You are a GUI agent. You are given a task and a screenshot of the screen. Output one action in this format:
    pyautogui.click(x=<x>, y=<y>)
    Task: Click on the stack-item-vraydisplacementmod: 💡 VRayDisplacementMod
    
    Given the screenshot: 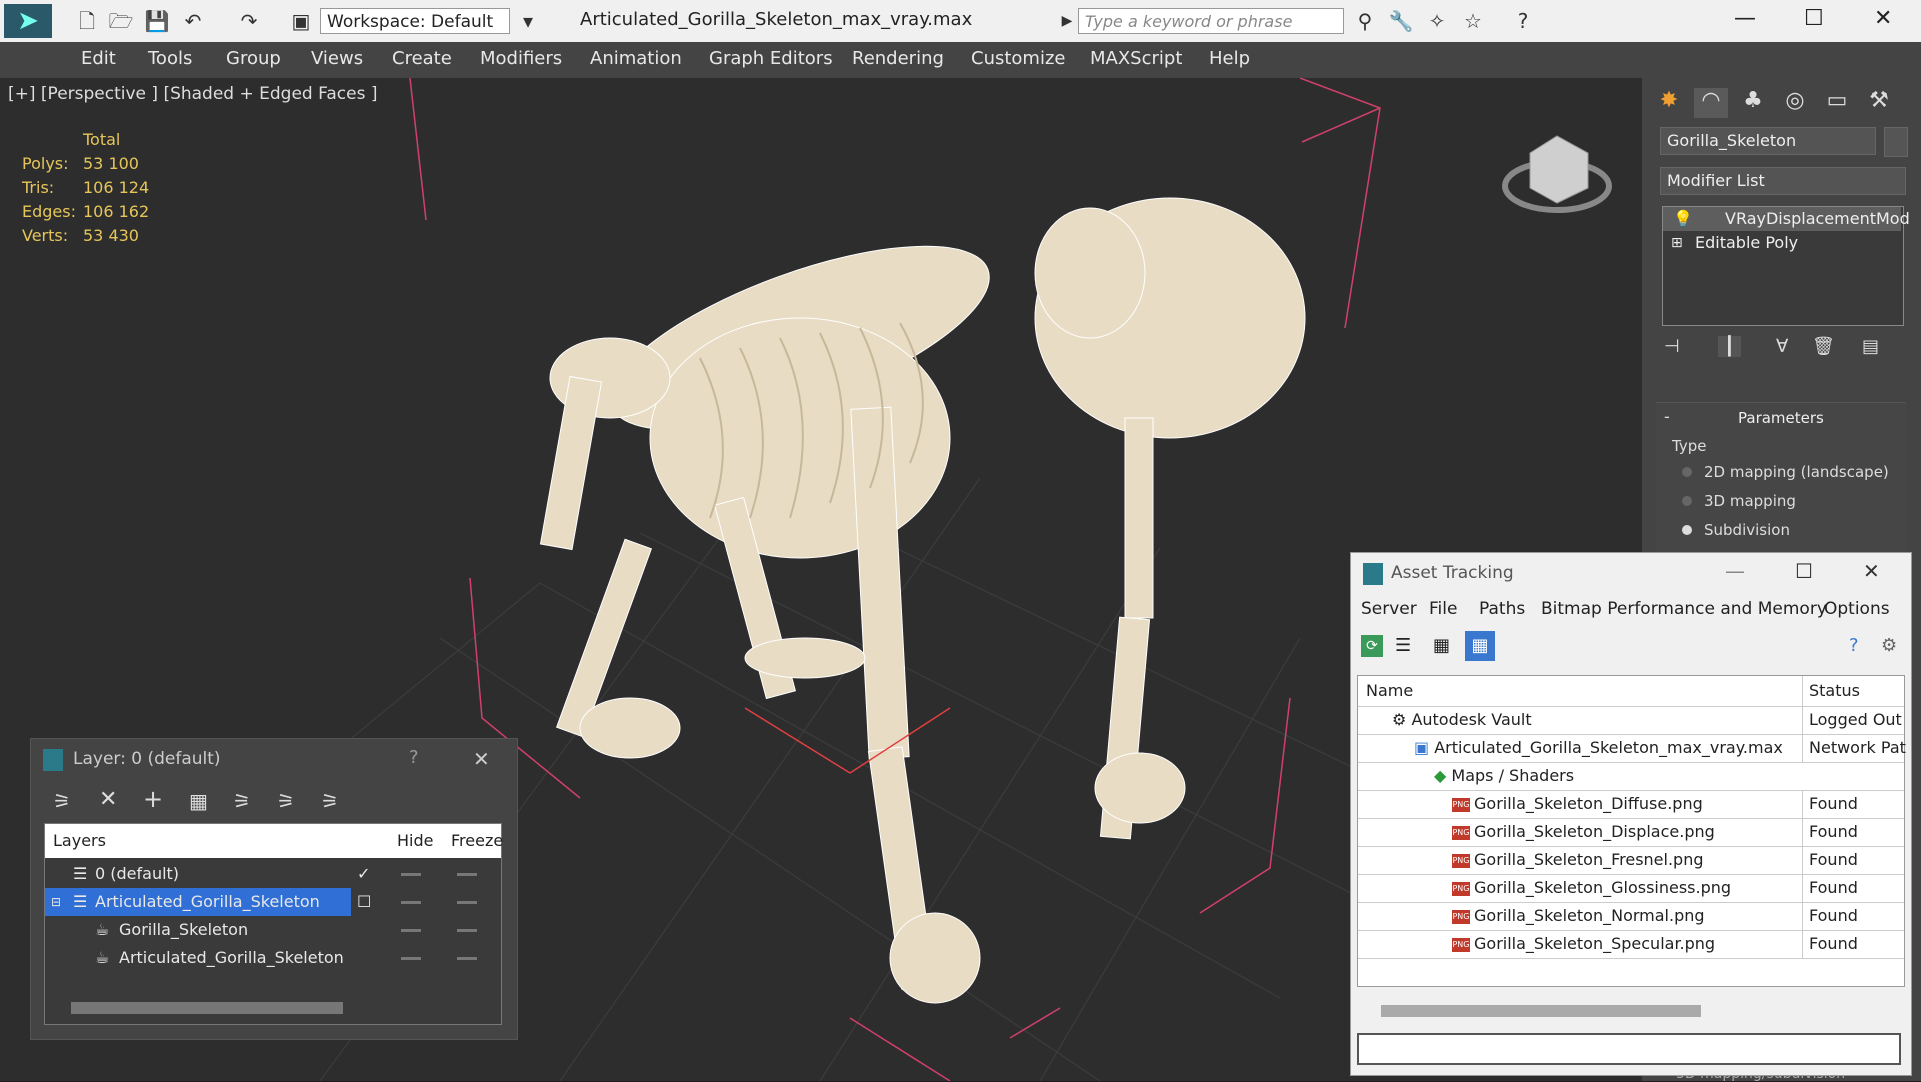 What is the action you would take?
    pyautogui.click(x=1786, y=219)
    